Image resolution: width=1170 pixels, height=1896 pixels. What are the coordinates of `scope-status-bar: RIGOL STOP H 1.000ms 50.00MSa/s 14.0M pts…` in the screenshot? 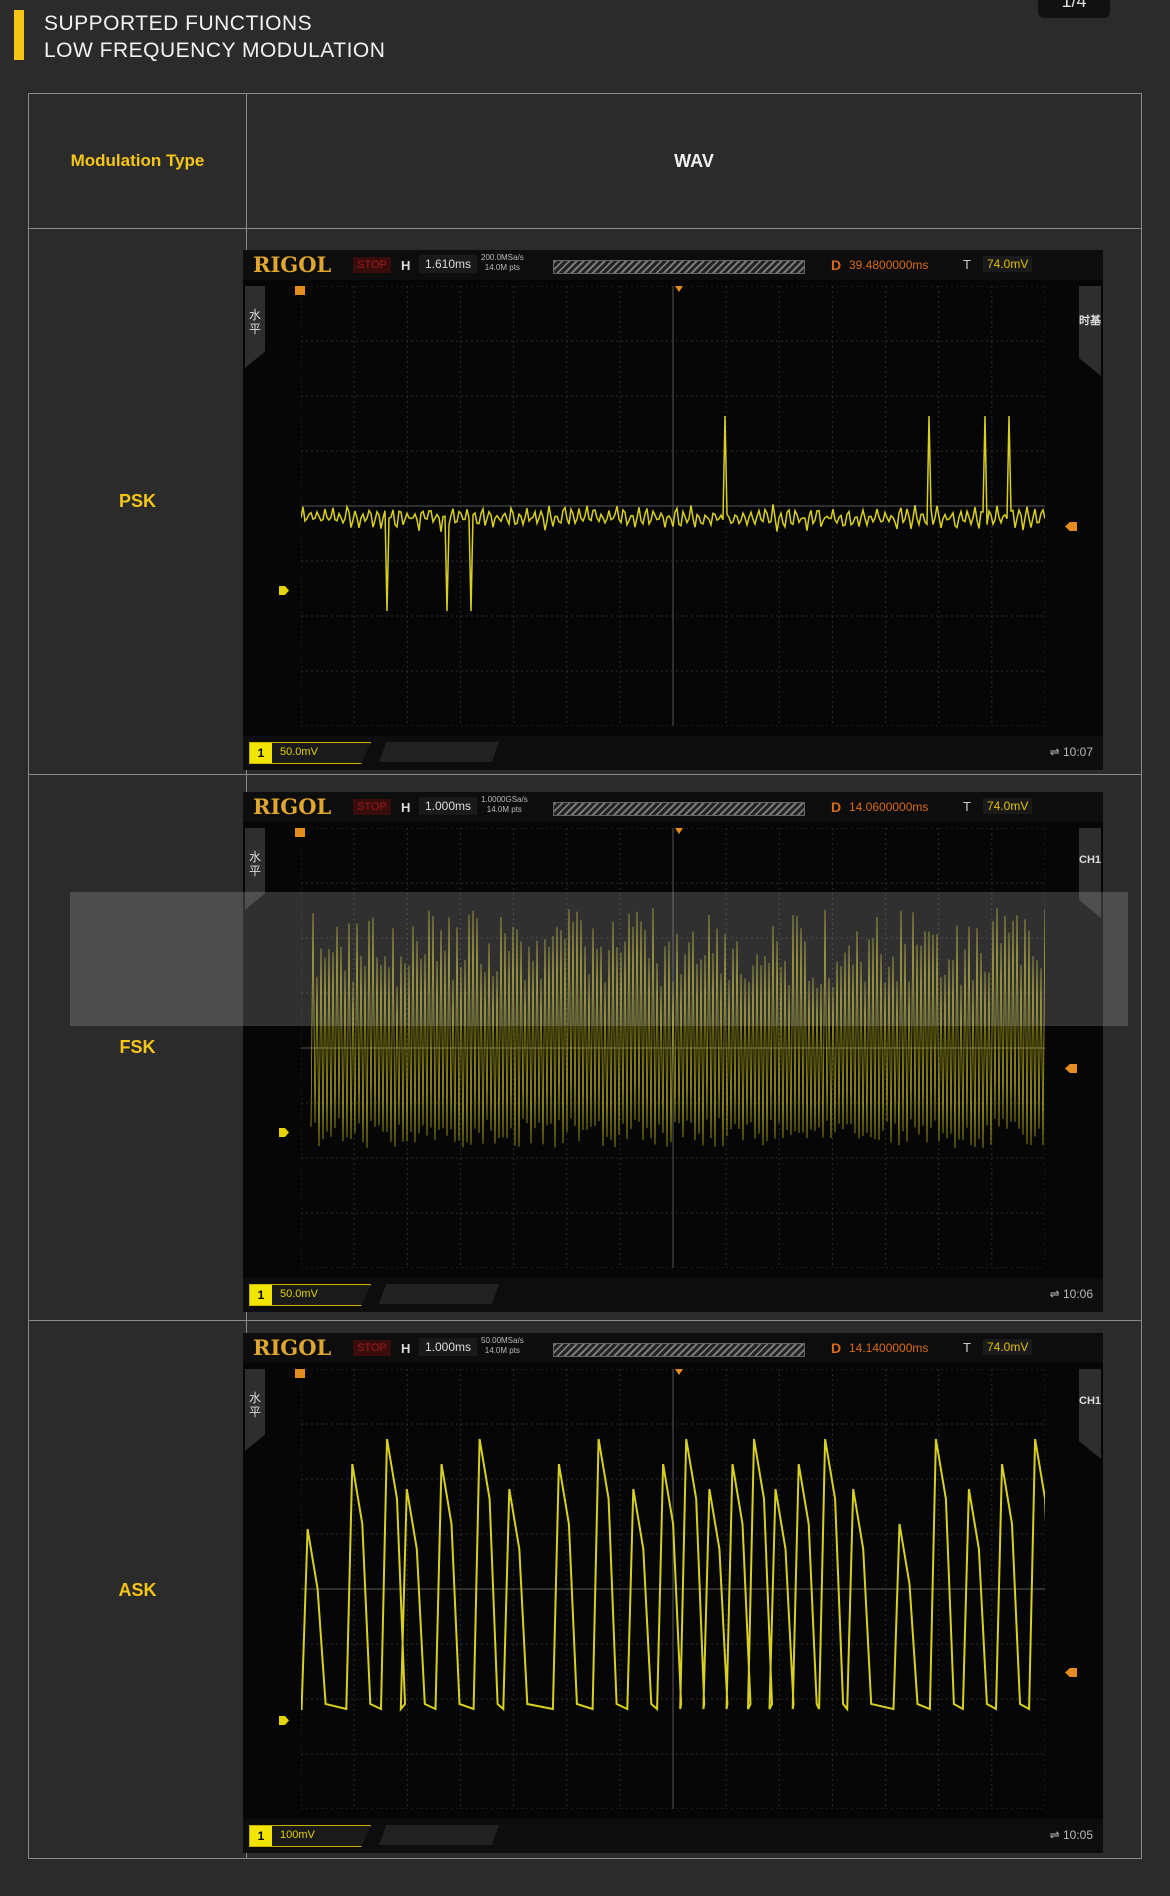 It's located at (673, 1348).